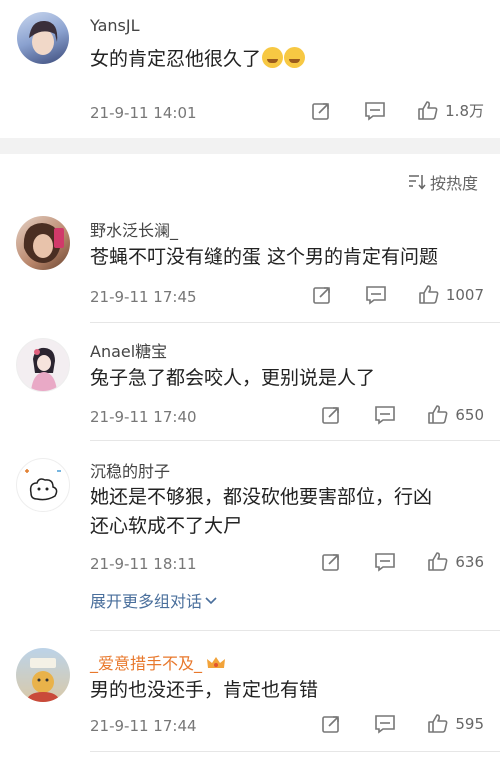  What do you see at coordinates (396, 110) in the screenshot?
I see `comment-actions: 1.8万` at bounding box center [396, 110].